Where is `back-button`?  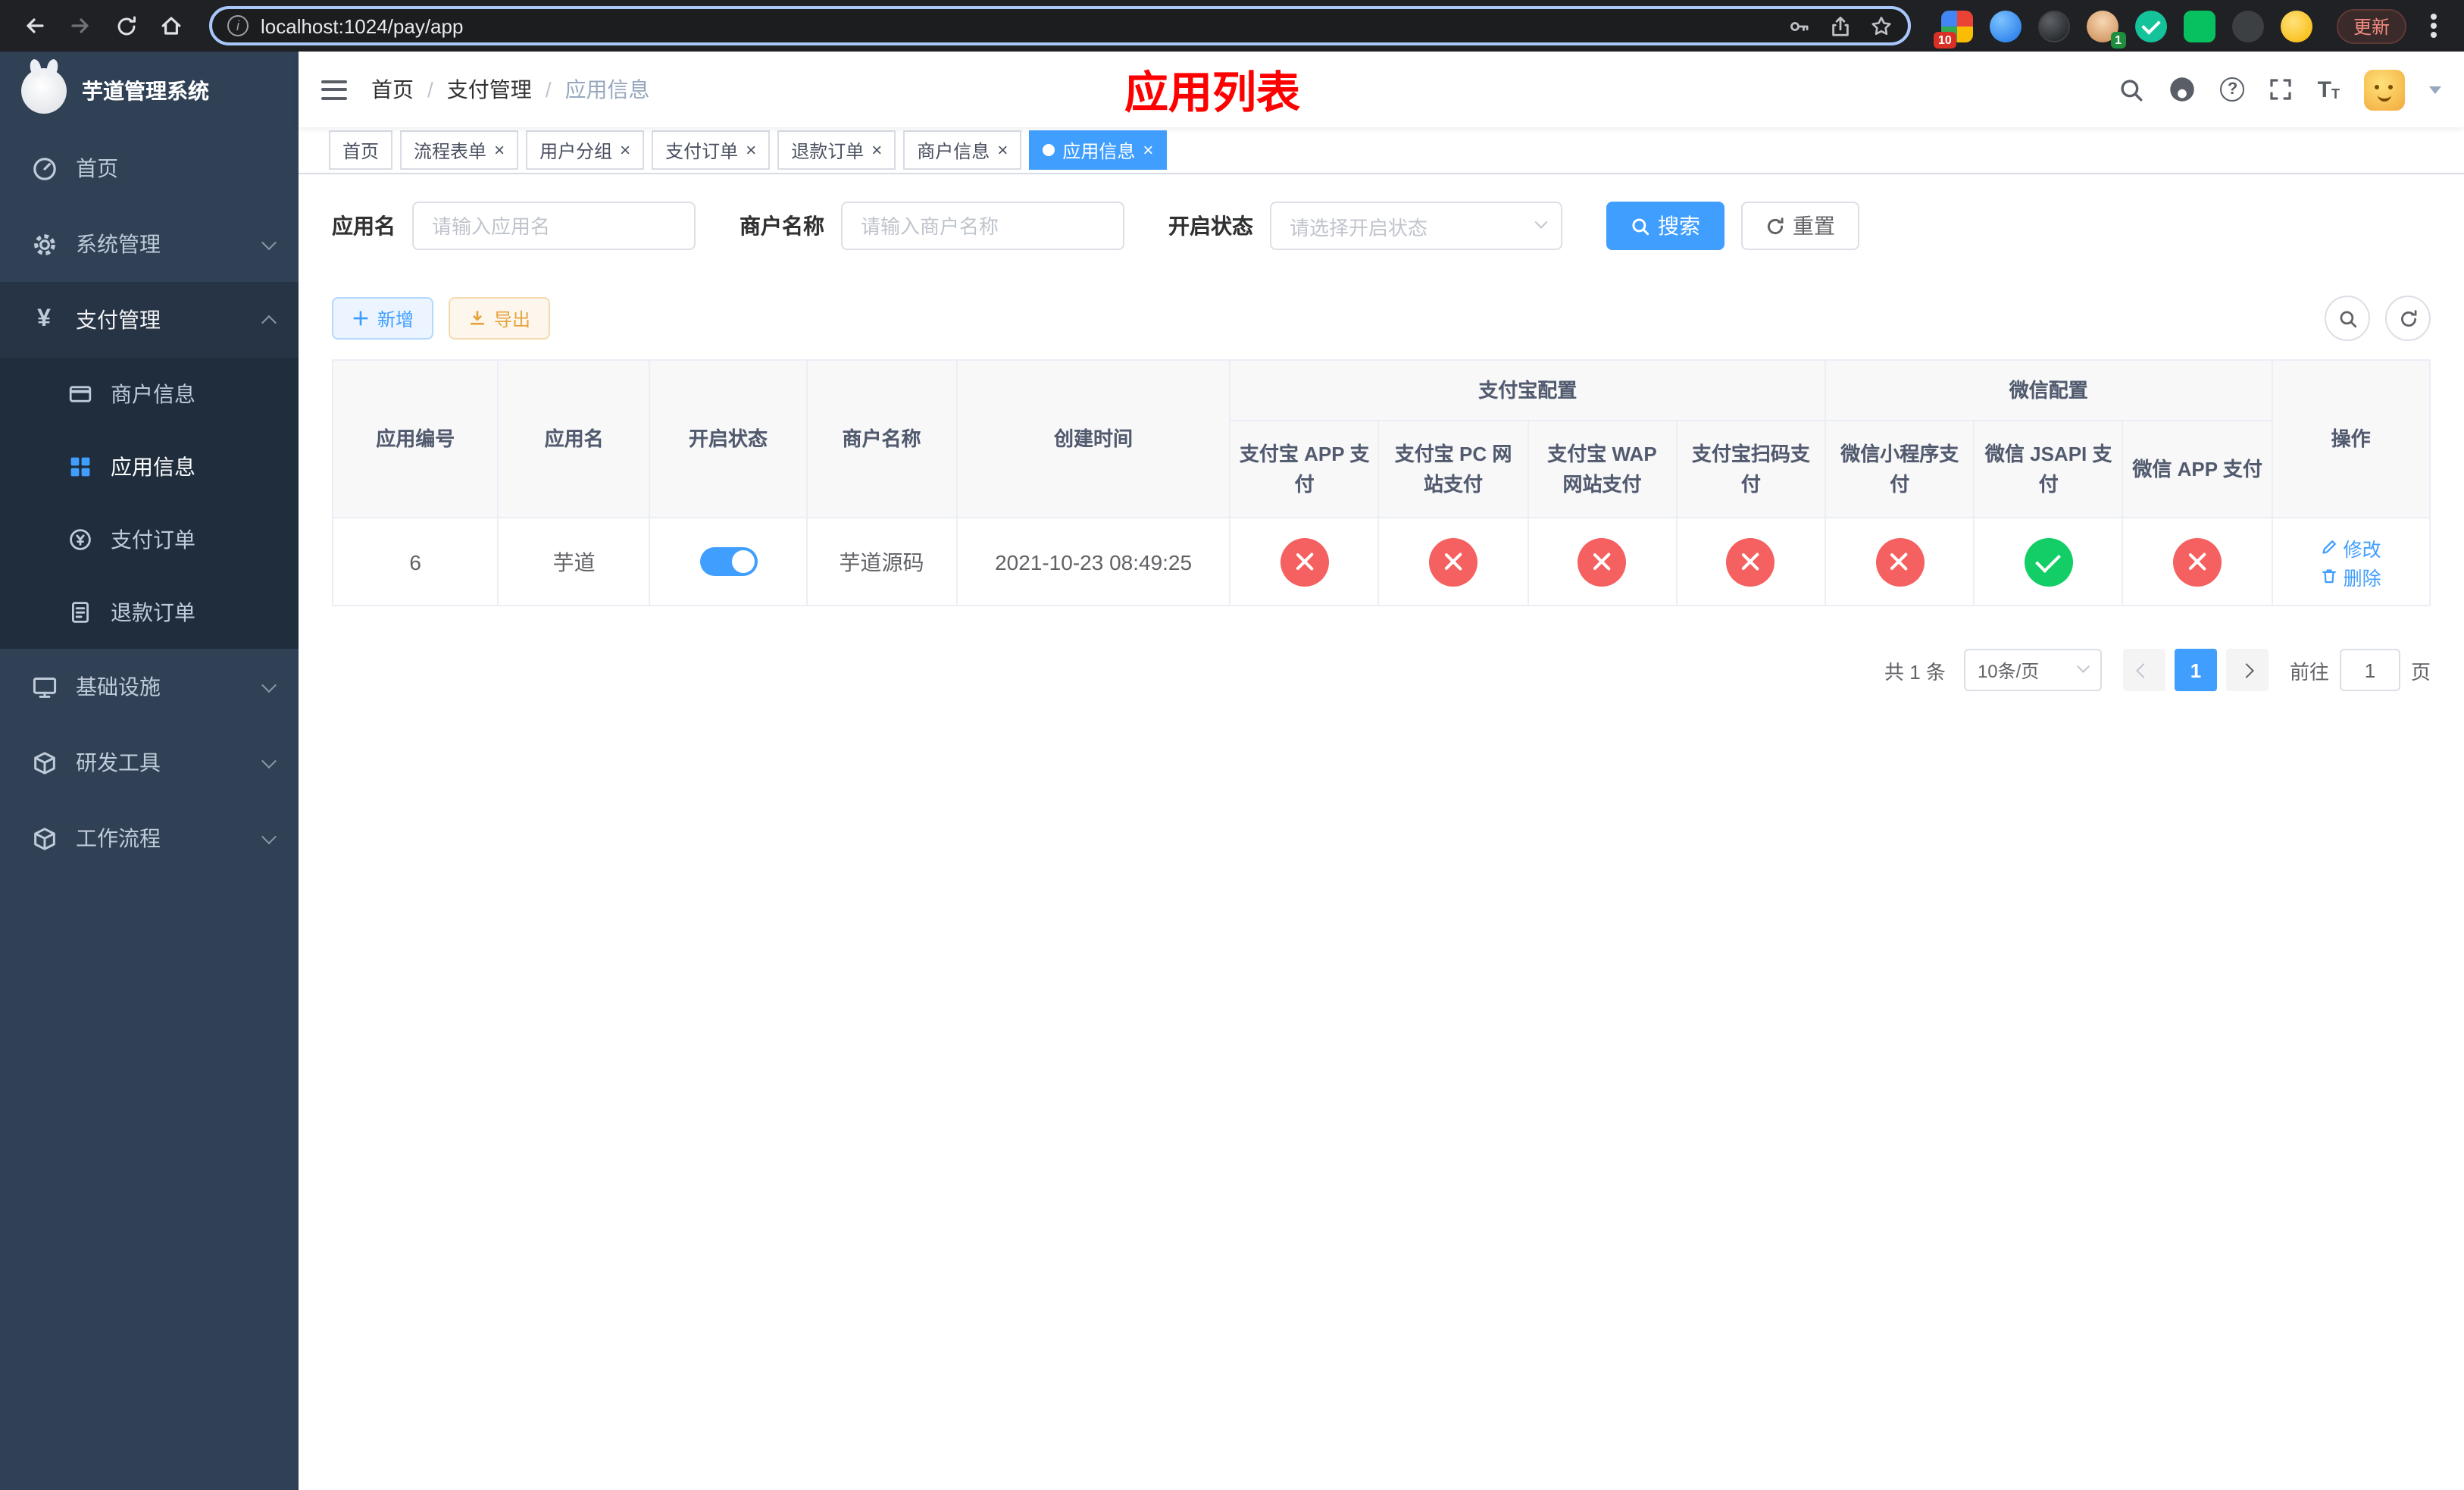
back-button is located at coordinates (35, 26).